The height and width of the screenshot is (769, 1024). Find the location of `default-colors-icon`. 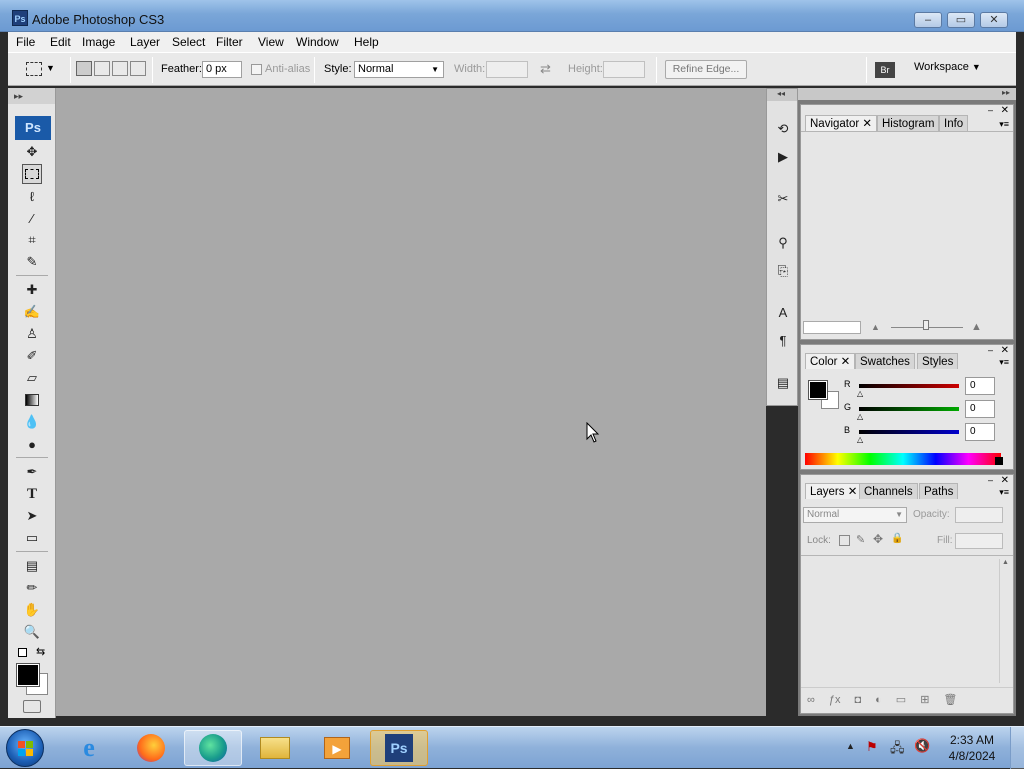

default-colors-icon is located at coordinates (22, 652).